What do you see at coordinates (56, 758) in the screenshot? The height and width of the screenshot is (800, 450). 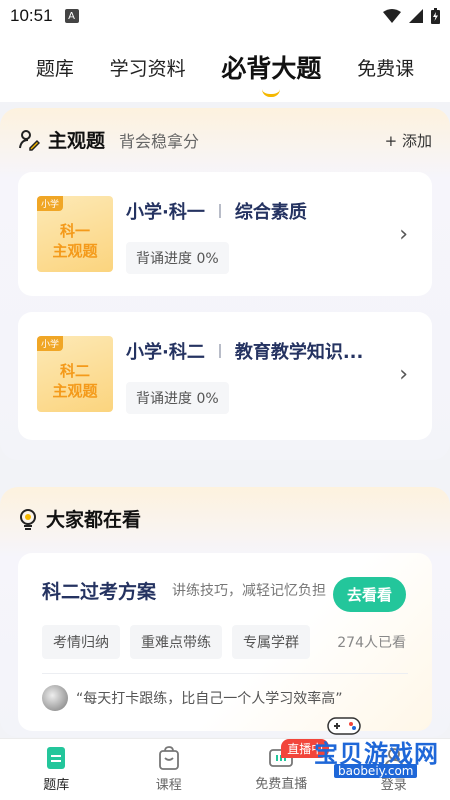 I see `question-bank-icon` at bounding box center [56, 758].